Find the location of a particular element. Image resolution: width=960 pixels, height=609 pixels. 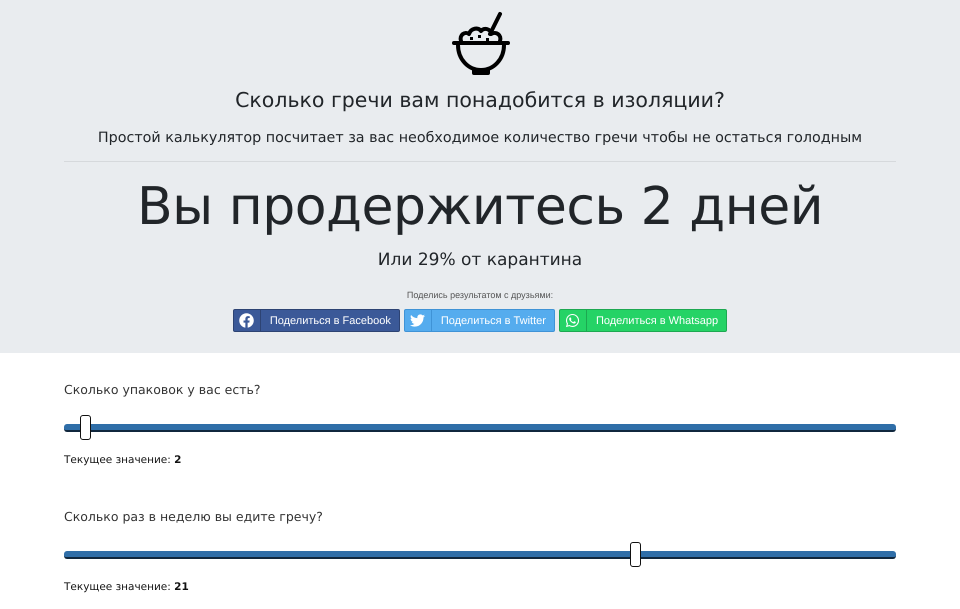

facebook-icon is located at coordinates (246, 320).